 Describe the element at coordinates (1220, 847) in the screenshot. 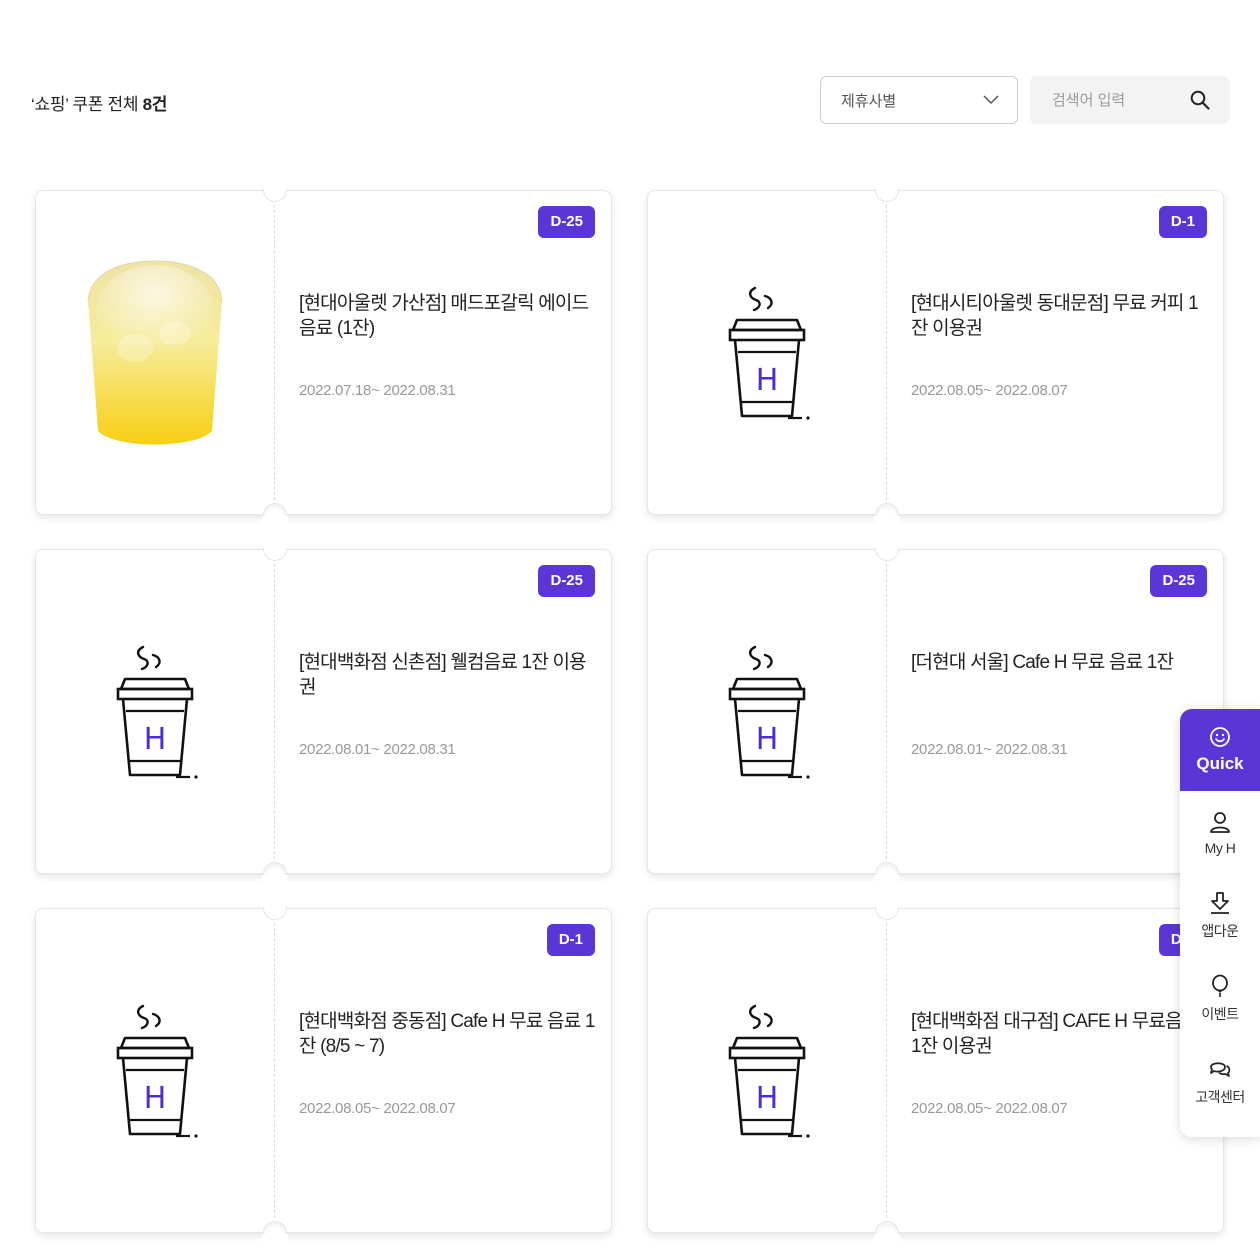

I see `quick-item-label: My H` at that location.